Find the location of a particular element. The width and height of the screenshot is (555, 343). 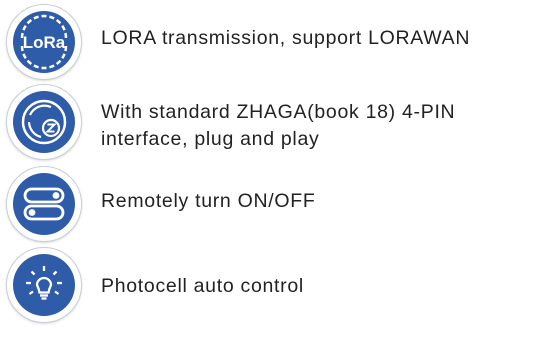

zhaga-connector-icon is located at coordinates (44, 122).